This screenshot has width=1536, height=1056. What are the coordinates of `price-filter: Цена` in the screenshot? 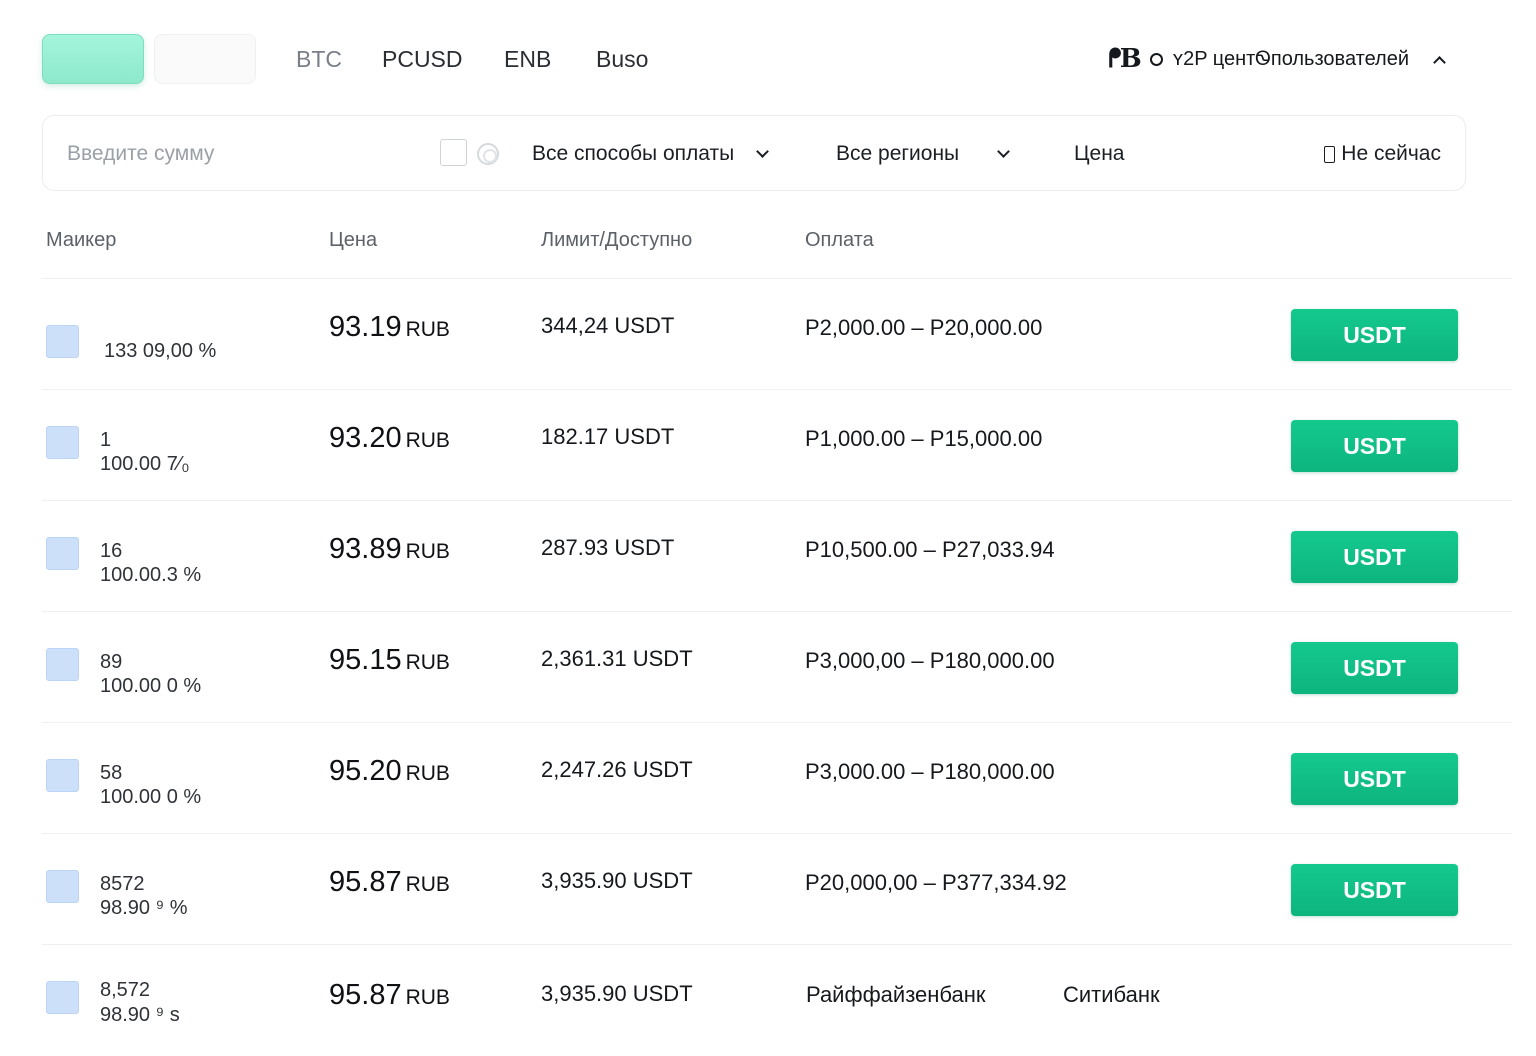 It's located at (1099, 154).